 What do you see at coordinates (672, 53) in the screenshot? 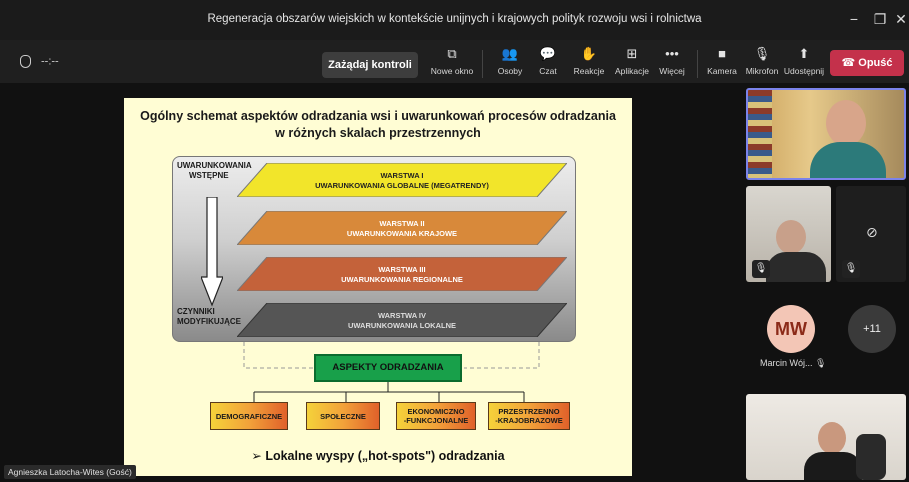
I see `more-icon: •••` at bounding box center [672, 53].